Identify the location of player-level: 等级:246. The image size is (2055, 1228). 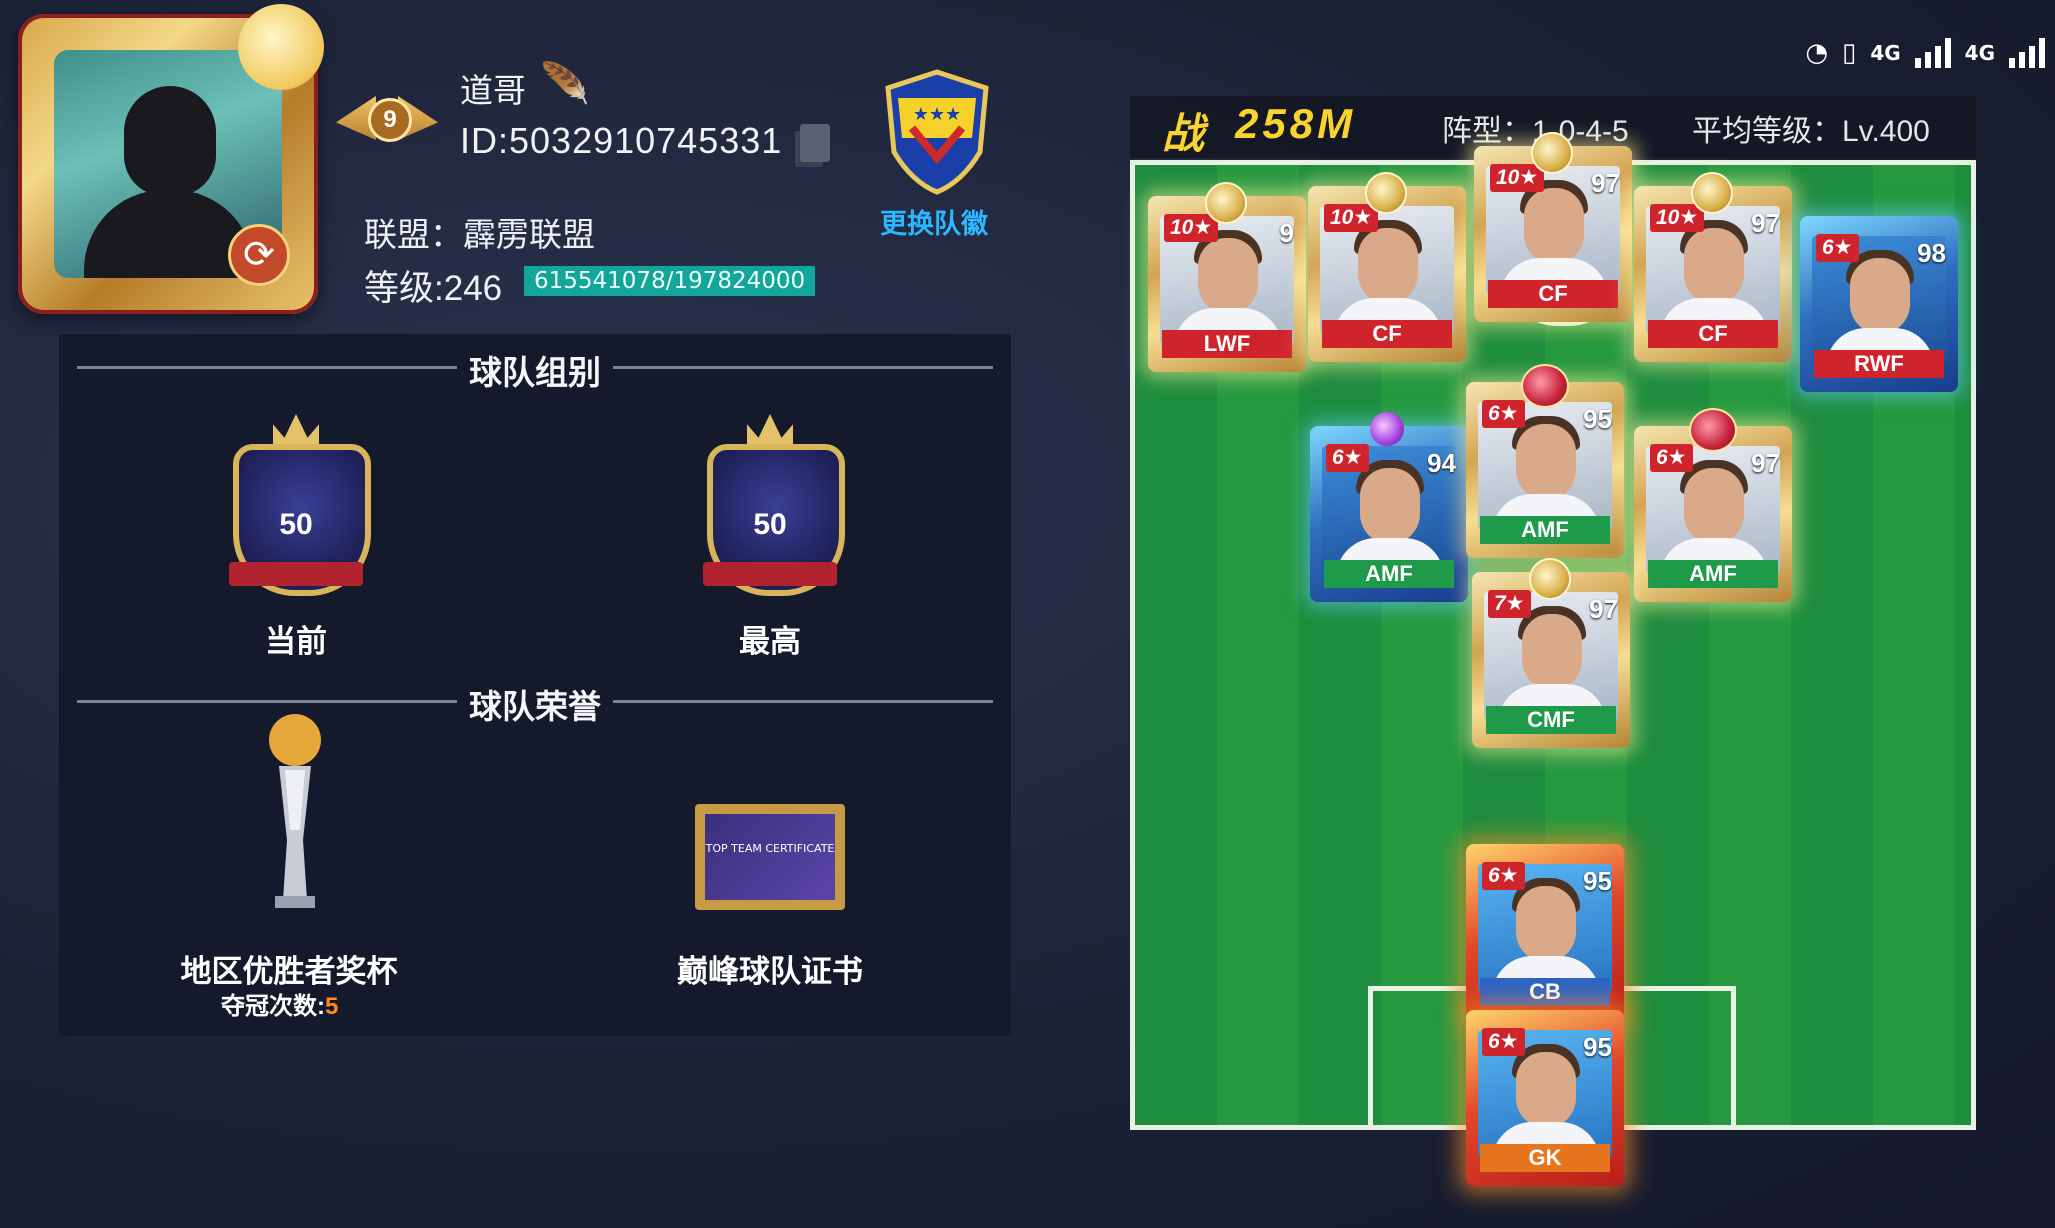
(433, 288).